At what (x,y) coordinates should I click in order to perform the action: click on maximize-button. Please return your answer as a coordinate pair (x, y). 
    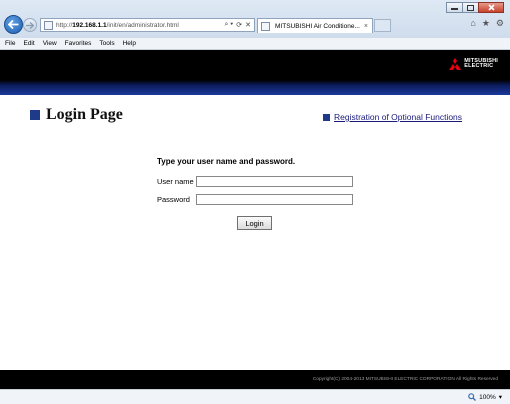
    Looking at the image, I should click on (470, 7).